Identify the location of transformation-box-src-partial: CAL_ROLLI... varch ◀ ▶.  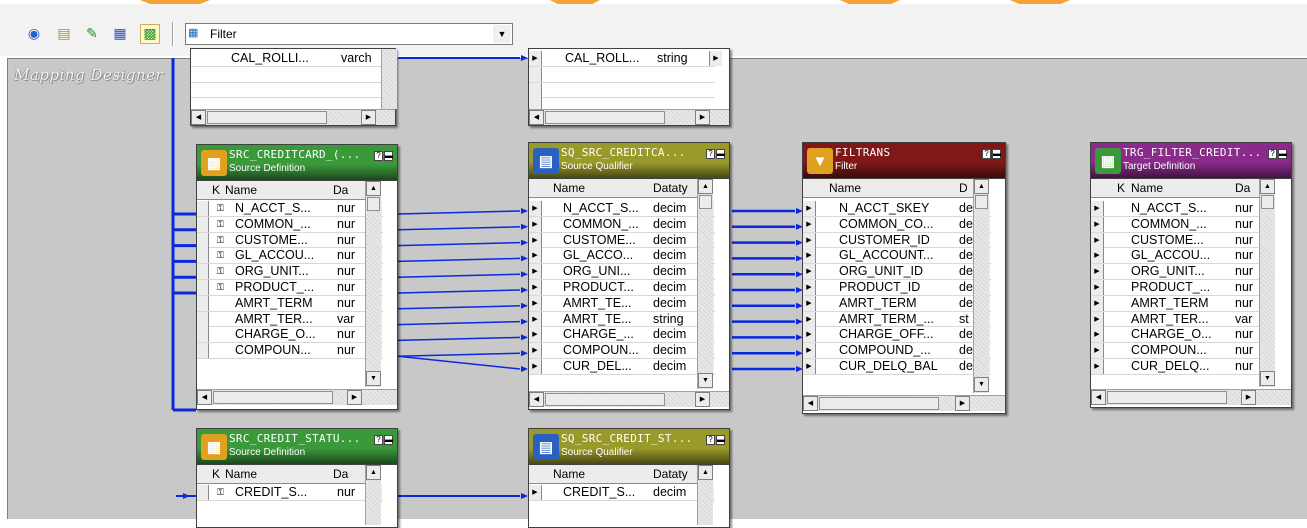
(293, 87).